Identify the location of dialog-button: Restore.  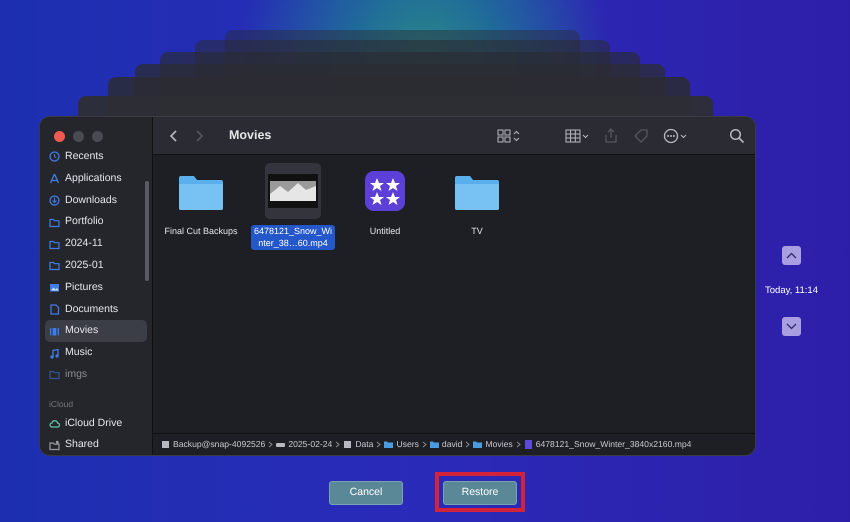
(480, 492).